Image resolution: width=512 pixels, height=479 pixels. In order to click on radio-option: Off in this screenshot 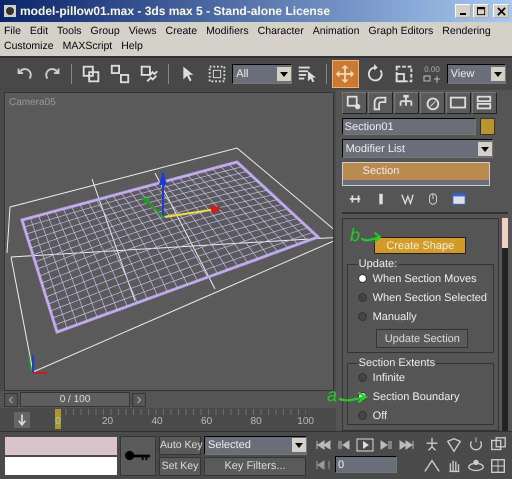, I will do `click(422, 415)`.